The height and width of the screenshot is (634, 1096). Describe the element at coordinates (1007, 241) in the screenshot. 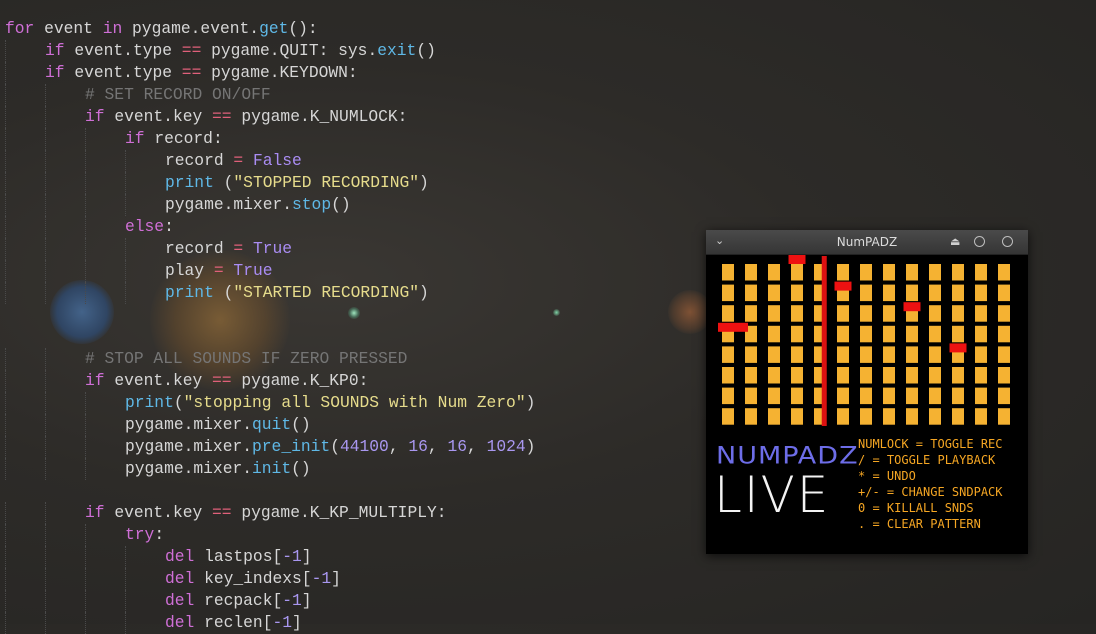

I see `close-button` at that location.